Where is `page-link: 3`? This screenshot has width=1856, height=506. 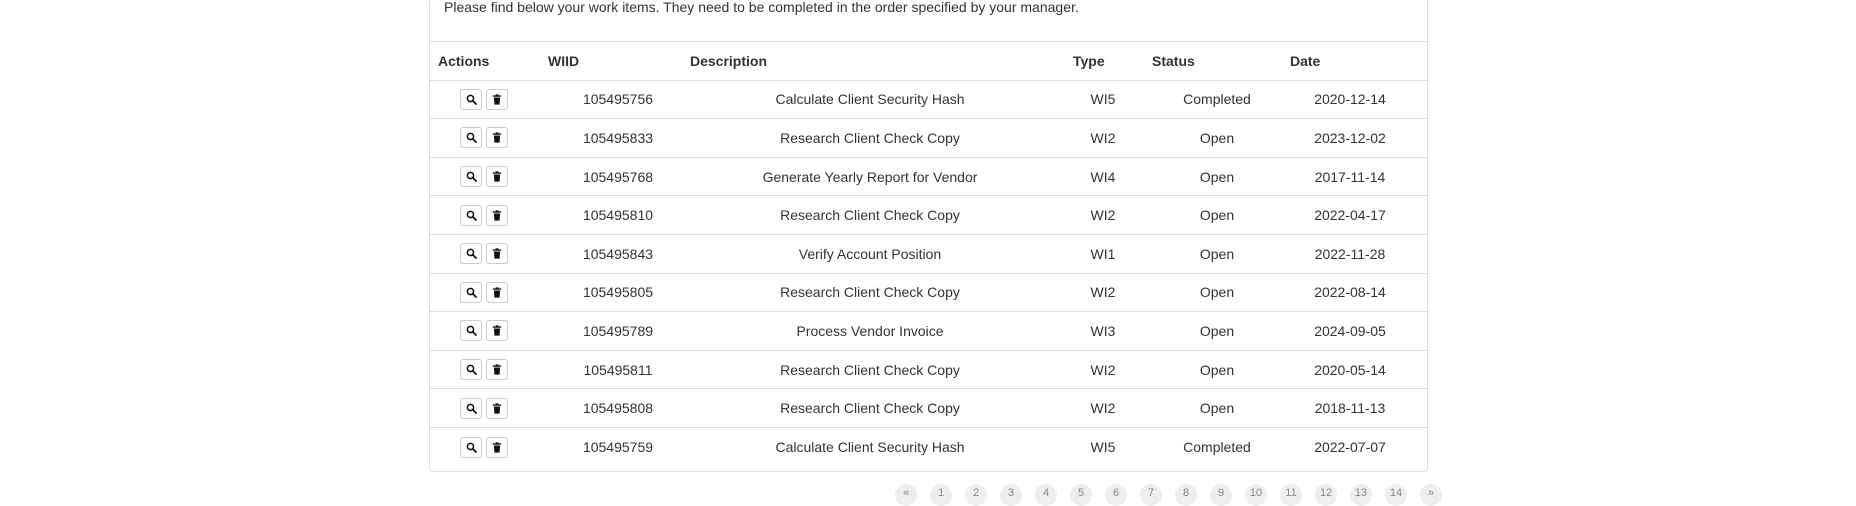 page-link: 3 is located at coordinates (1011, 495).